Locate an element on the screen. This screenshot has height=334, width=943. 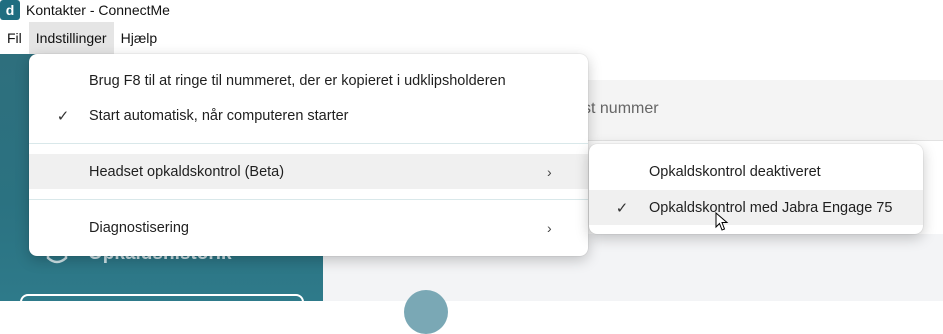
menu-item-label: Start automatisk, når computeren starter is located at coordinates (219, 116).